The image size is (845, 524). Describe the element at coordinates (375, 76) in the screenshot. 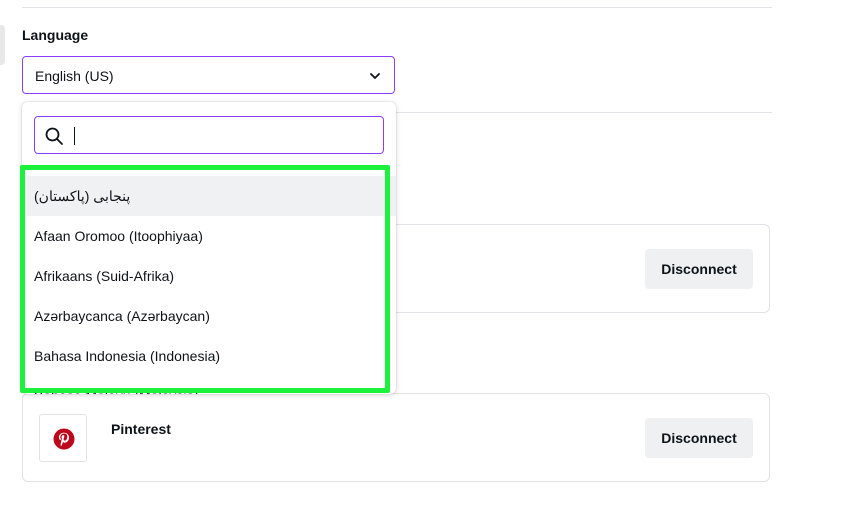

I see `chevron-down-icon` at that location.